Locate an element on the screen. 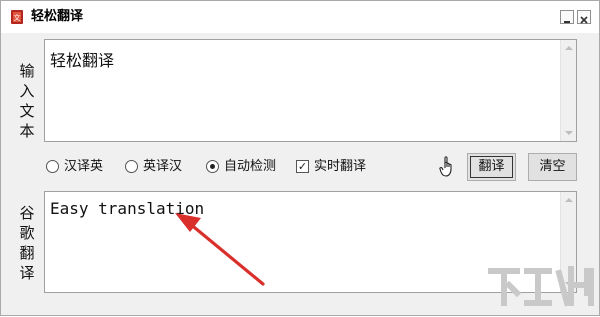 Image resolution: width=600 pixels, height=317 pixels. output-side-label: 谷 歌 翻 译 is located at coordinates (27, 243).